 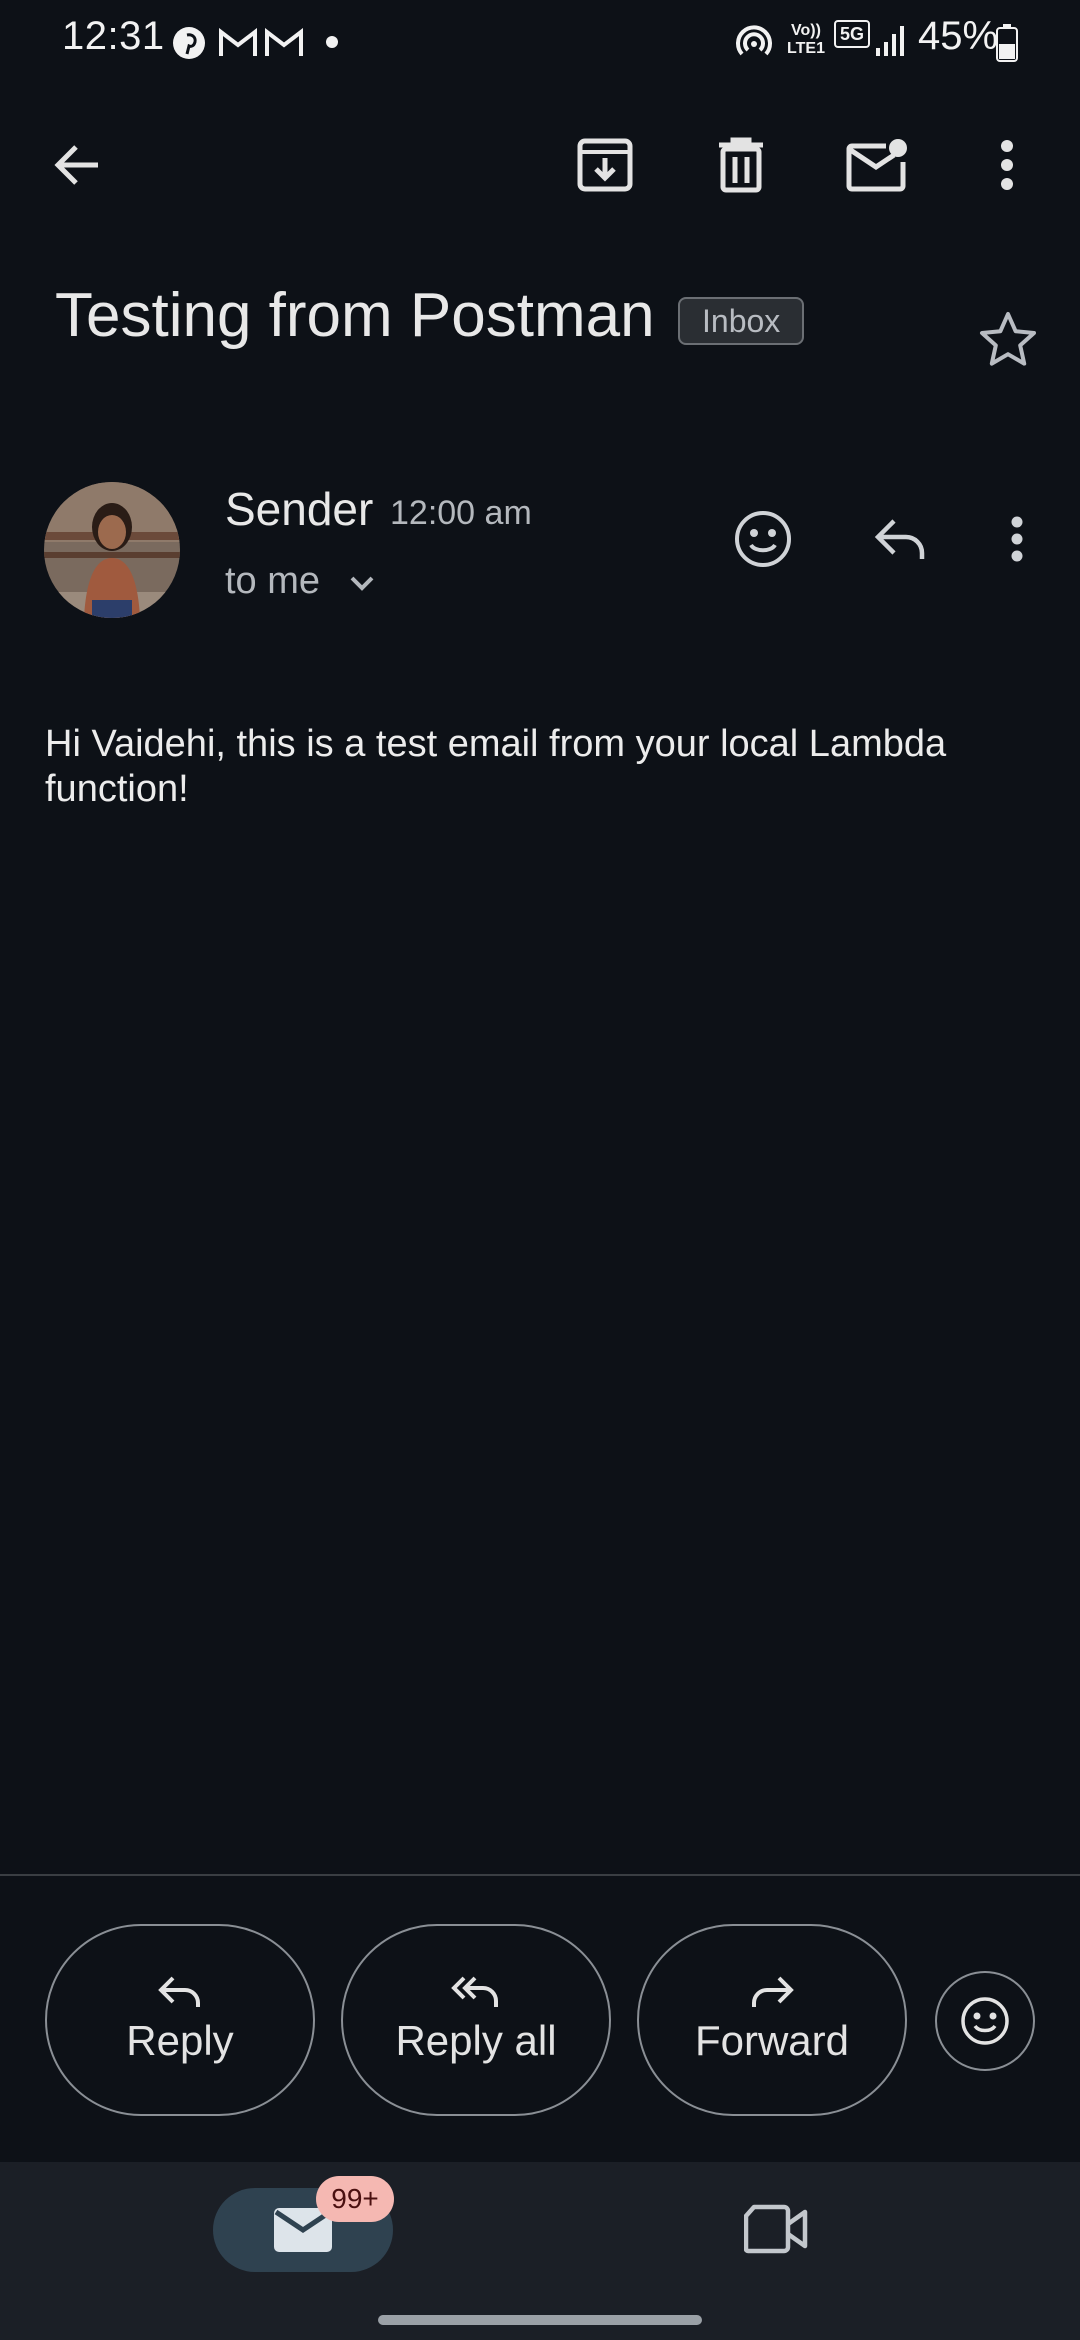 What do you see at coordinates (355, 315) in the screenshot?
I see `email-subject: Testing from Postman` at bounding box center [355, 315].